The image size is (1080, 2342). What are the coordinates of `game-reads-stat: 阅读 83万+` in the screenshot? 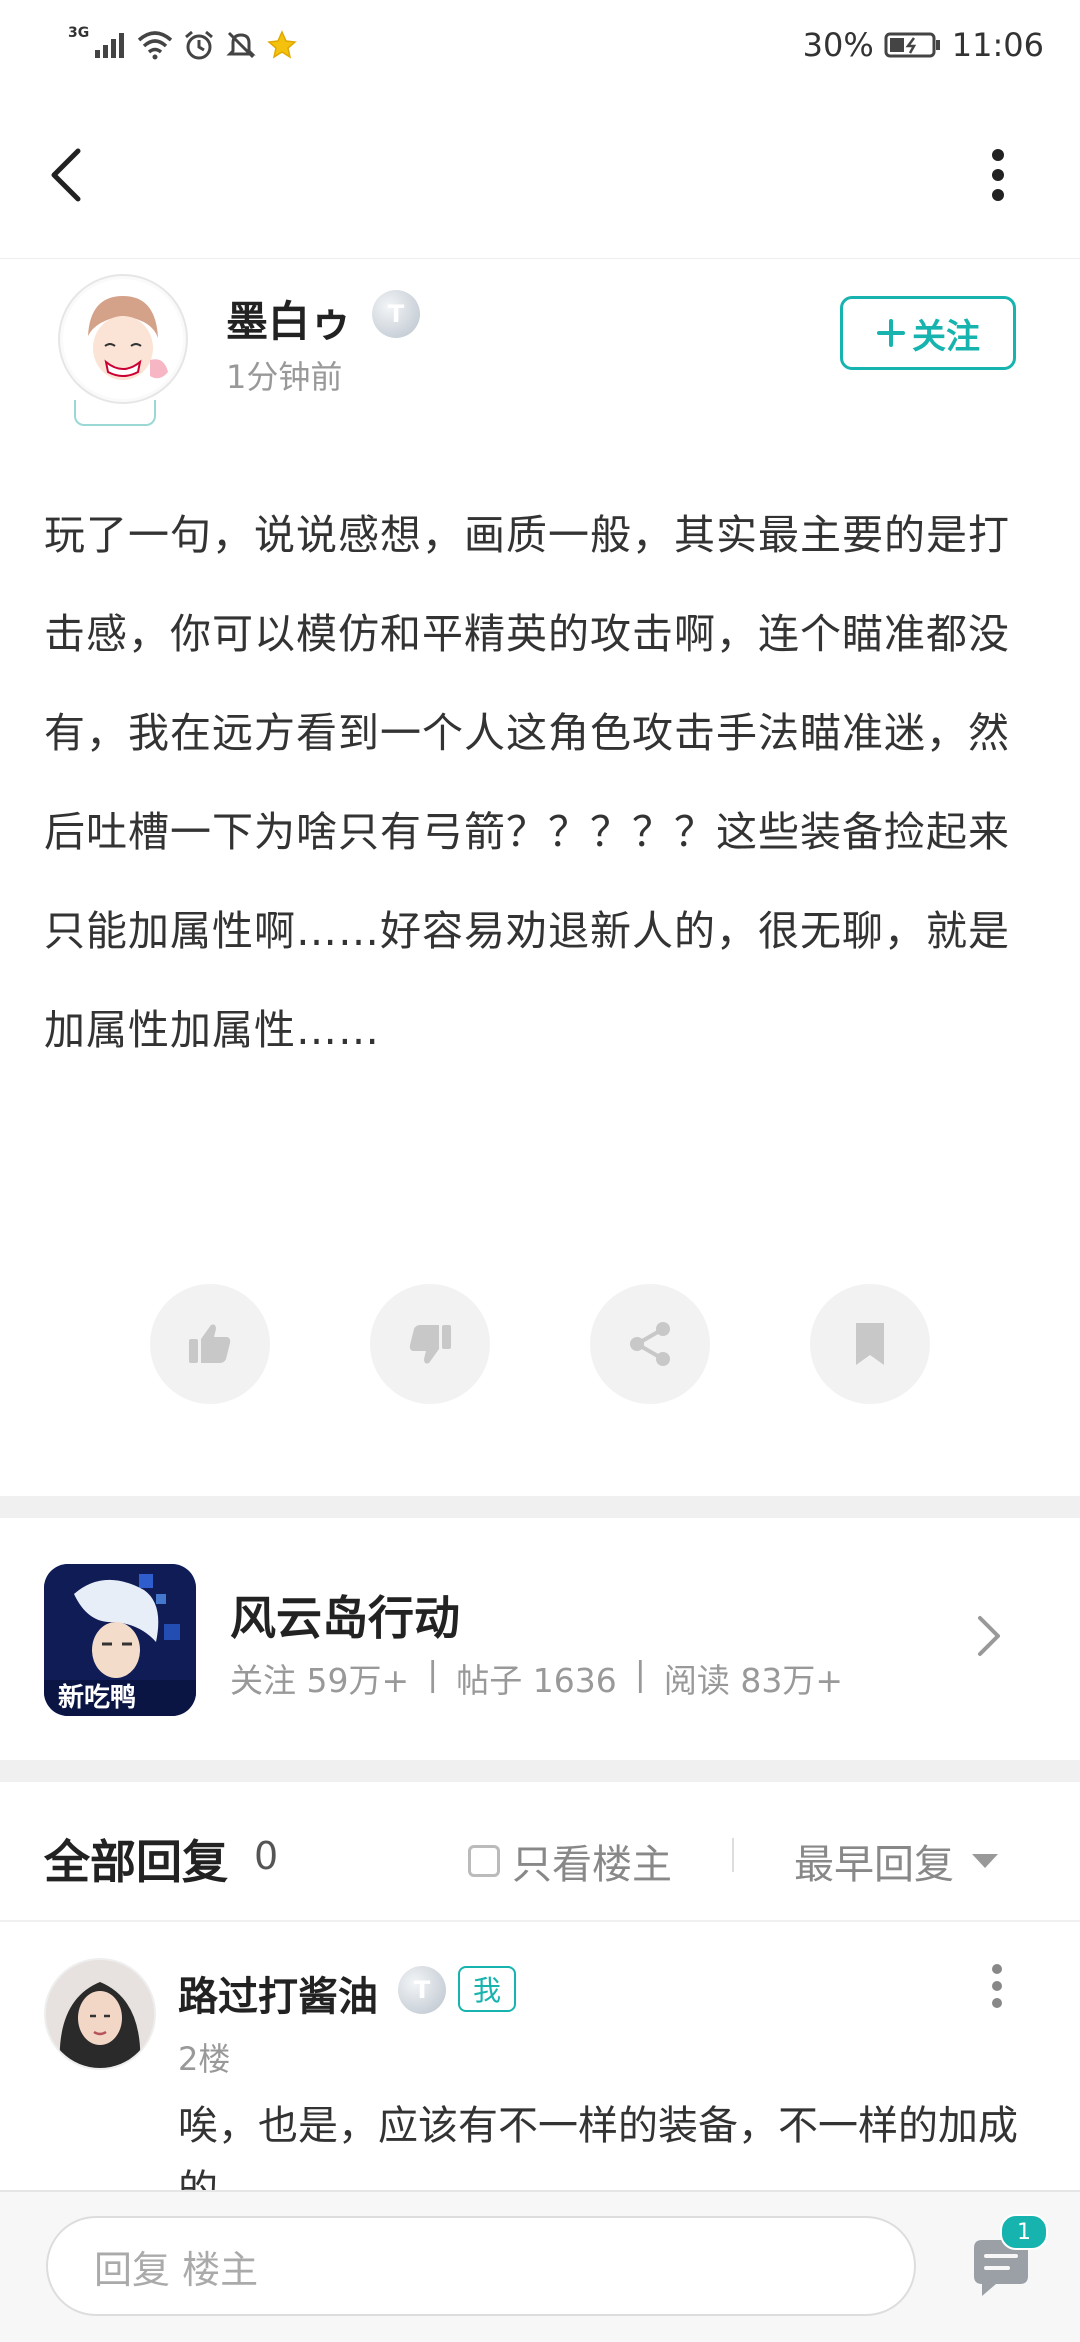 It's located at (753, 1680).